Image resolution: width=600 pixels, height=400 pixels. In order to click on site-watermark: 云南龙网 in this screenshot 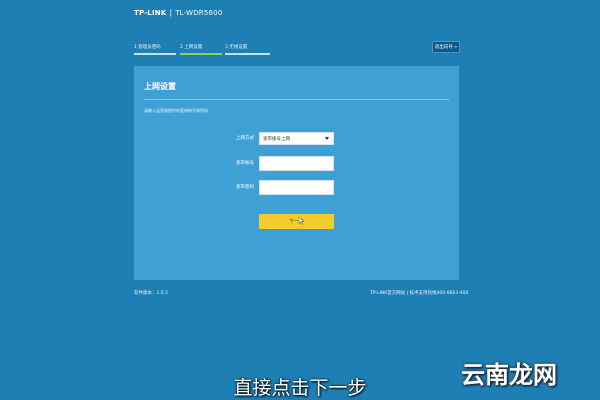, I will do `click(509, 375)`.